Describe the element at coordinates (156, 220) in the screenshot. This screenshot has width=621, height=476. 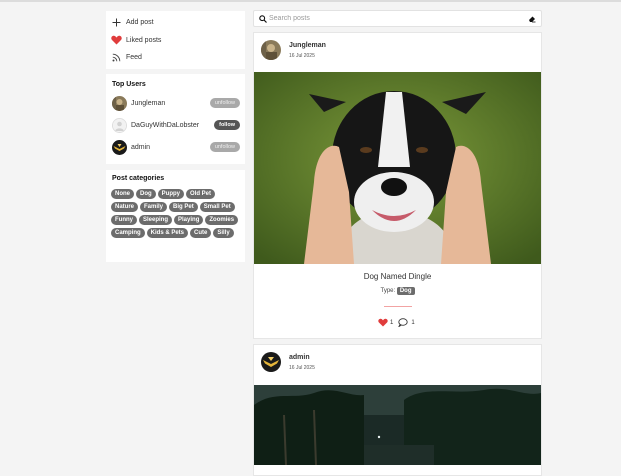
I see `category-tag: Sleeping` at that location.